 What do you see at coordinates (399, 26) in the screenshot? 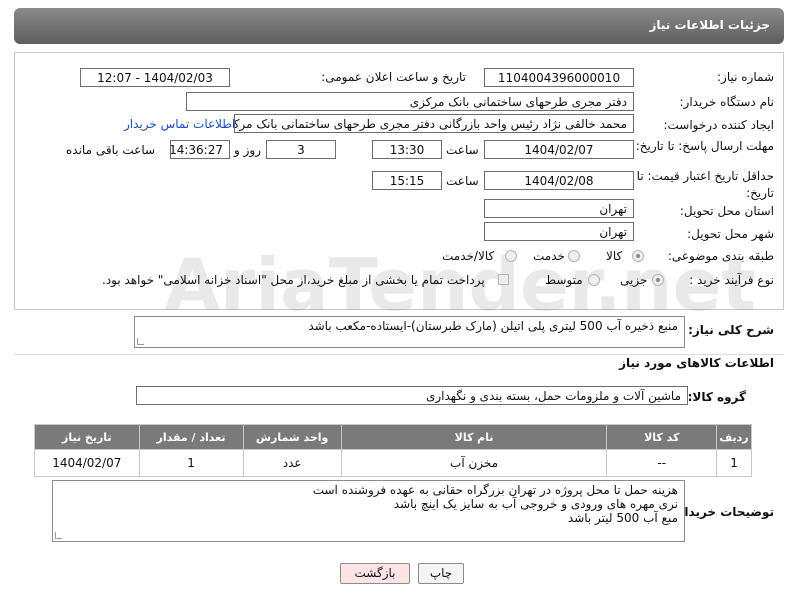
I see `panel-header: جزئیات اطلاعات نیاز` at bounding box center [399, 26].